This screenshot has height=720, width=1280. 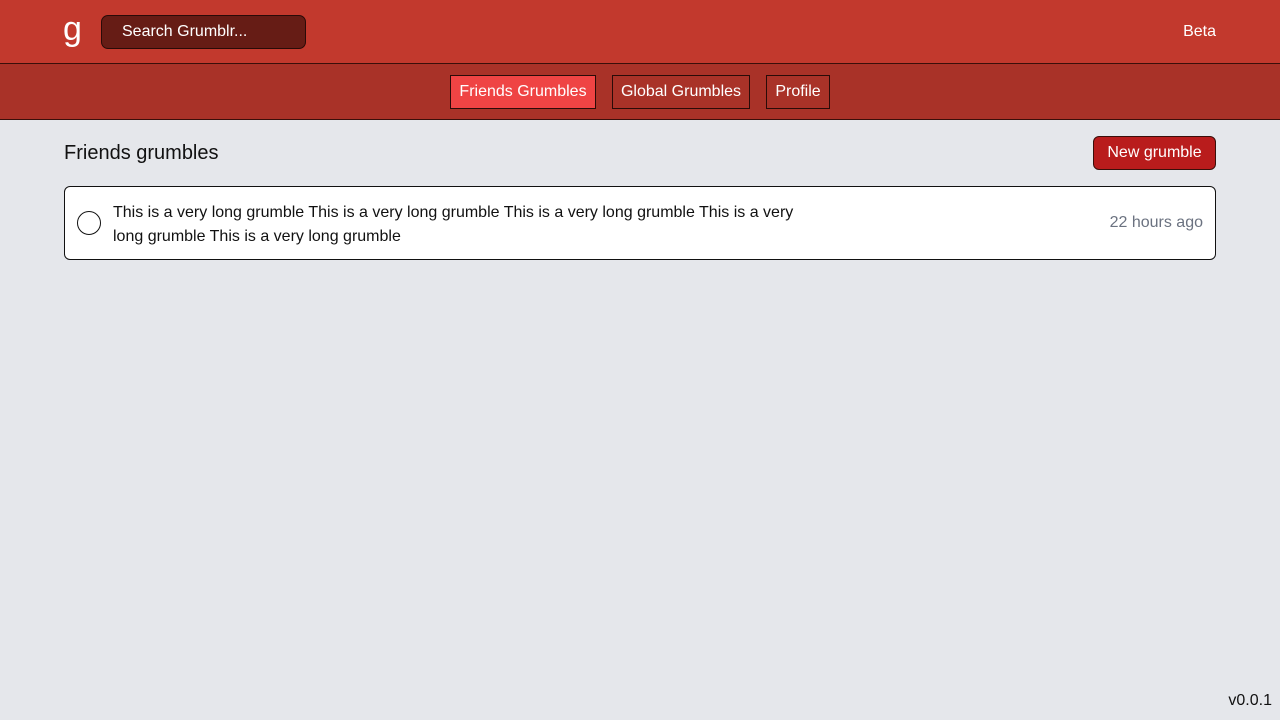 I want to click on tab-profile: Profile, so click(x=798, y=92).